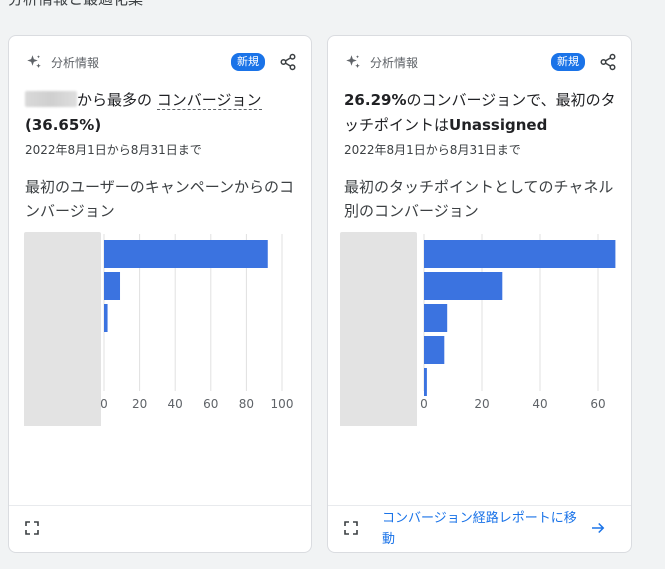 This screenshot has width=665, height=569. I want to click on blurred-campaign-name, so click(51, 99).